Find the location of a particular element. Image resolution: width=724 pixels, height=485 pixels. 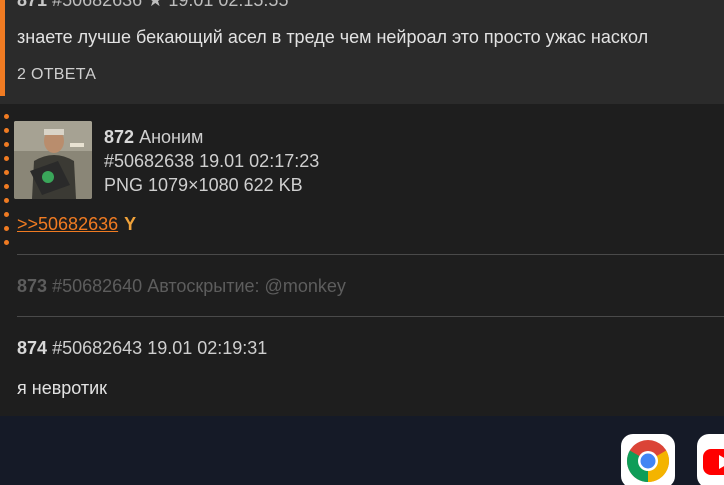

post-number: 872 is located at coordinates (119, 137).